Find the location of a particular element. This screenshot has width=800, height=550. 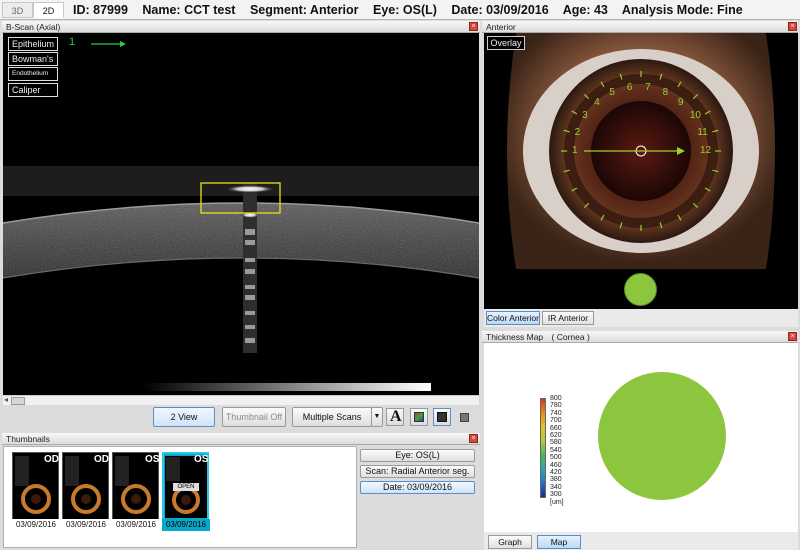

clock-label: 10 is located at coordinates (695, 116).